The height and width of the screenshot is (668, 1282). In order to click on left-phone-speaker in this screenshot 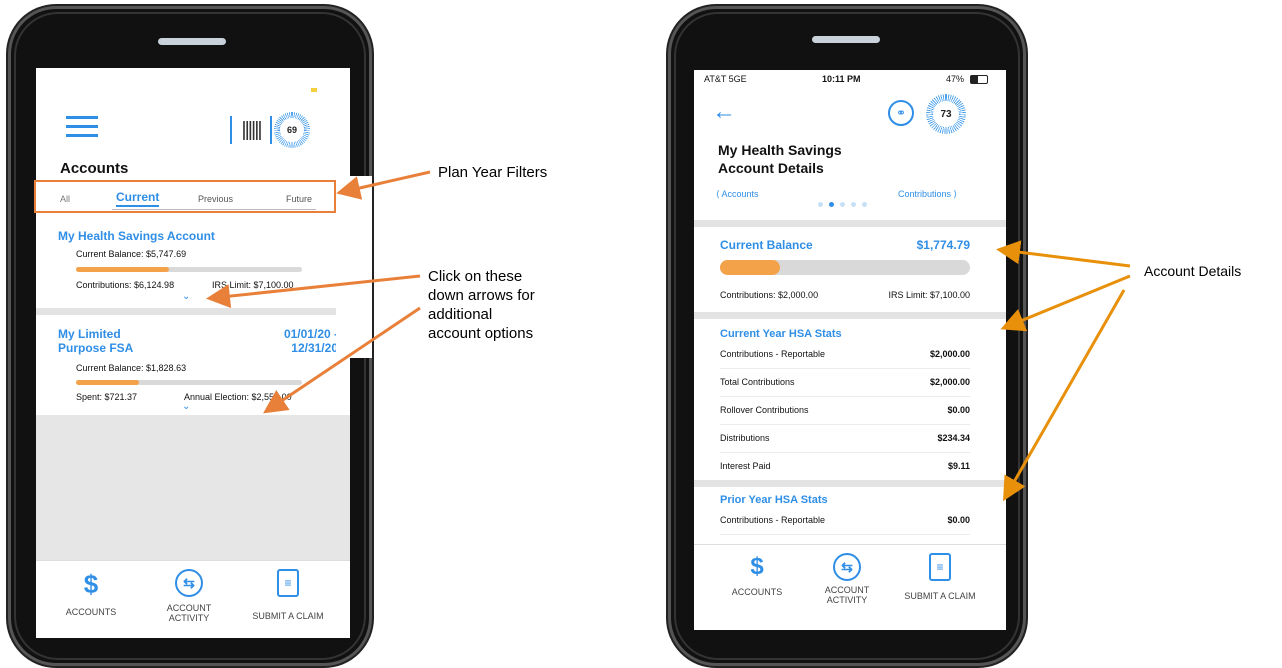, I will do `click(192, 41)`.